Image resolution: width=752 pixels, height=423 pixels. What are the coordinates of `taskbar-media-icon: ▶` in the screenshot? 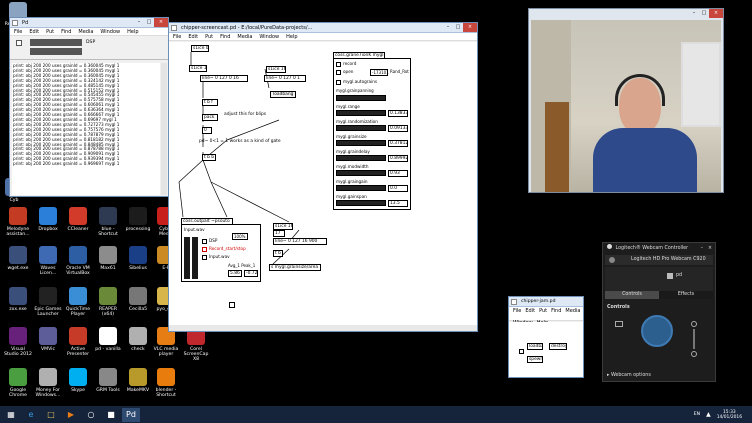 It's located at (71, 415).